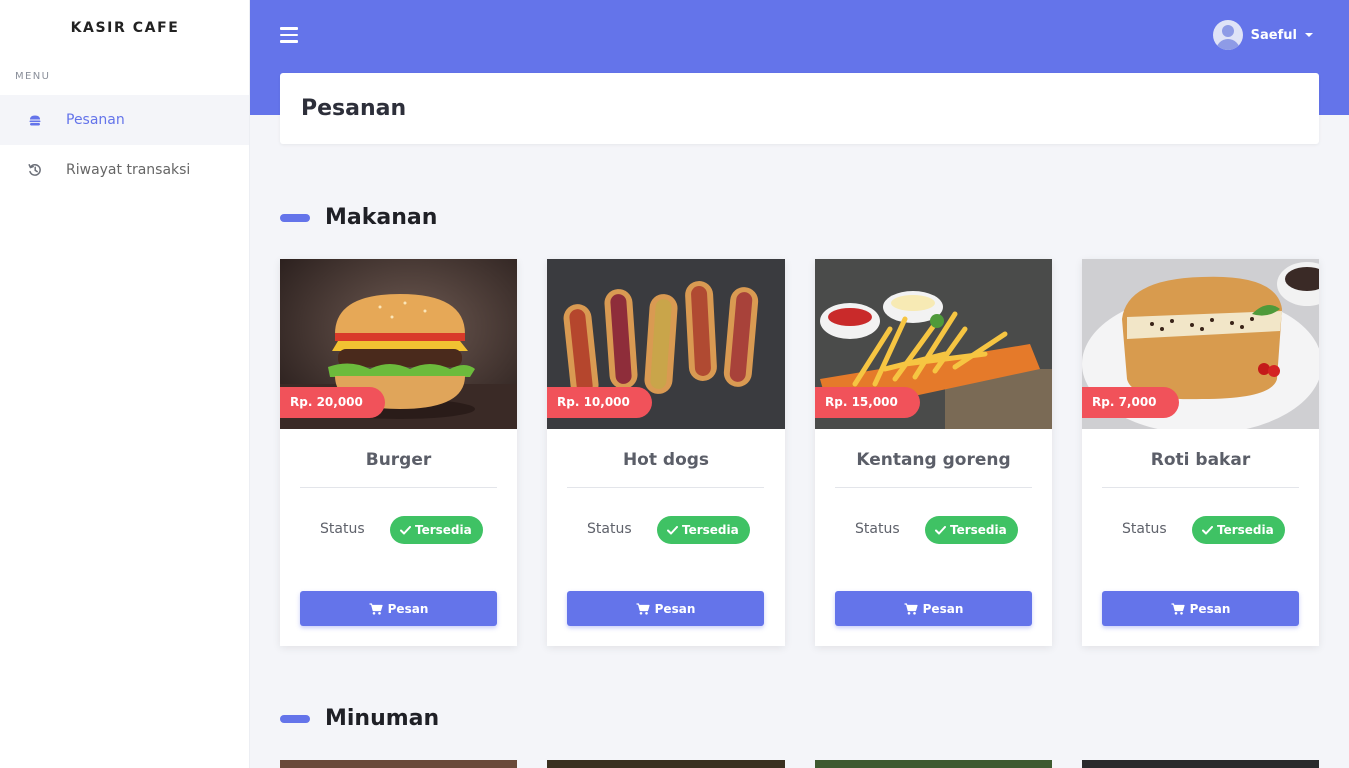 Image resolution: width=1349 pixels, height=768 pixels. Describe the element at coordinates (128, 170) in the screenshot. I see `sidebar-item-label: Riwayat transaksi` at that location.